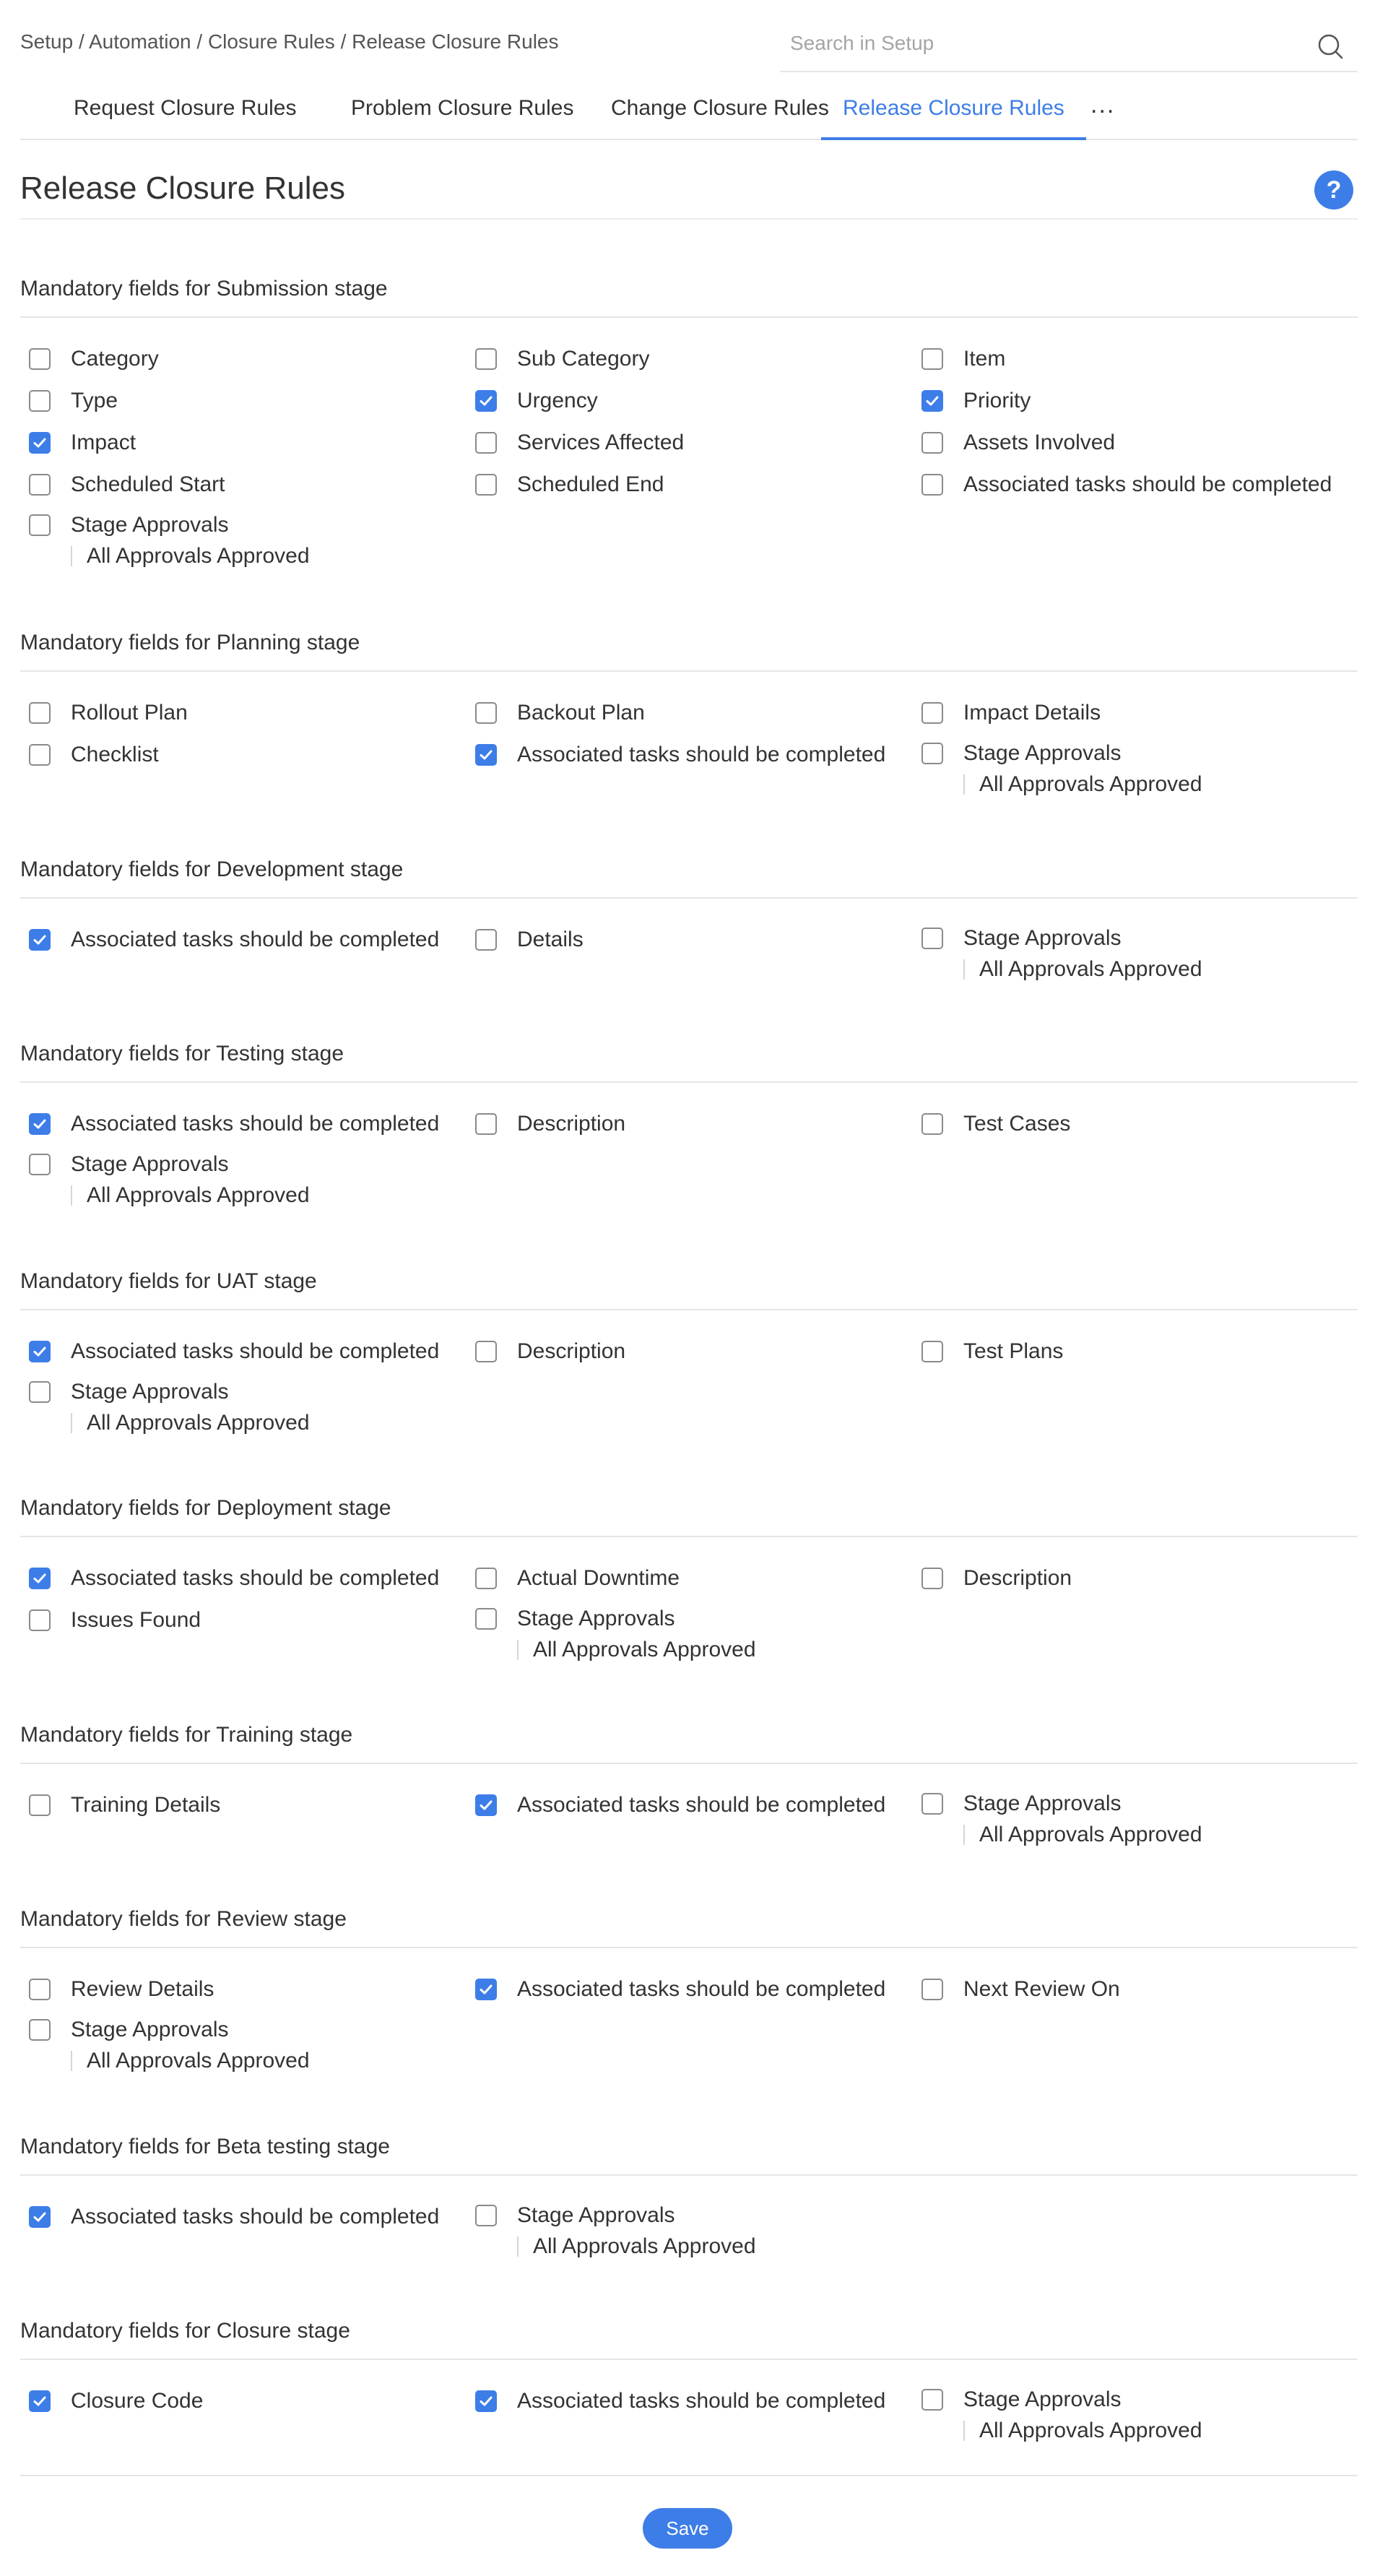  What do you see at coordinates (94, 359) in the screenshot?
I see `field-checkbox-category: Category` at bounding box center [94, 359].